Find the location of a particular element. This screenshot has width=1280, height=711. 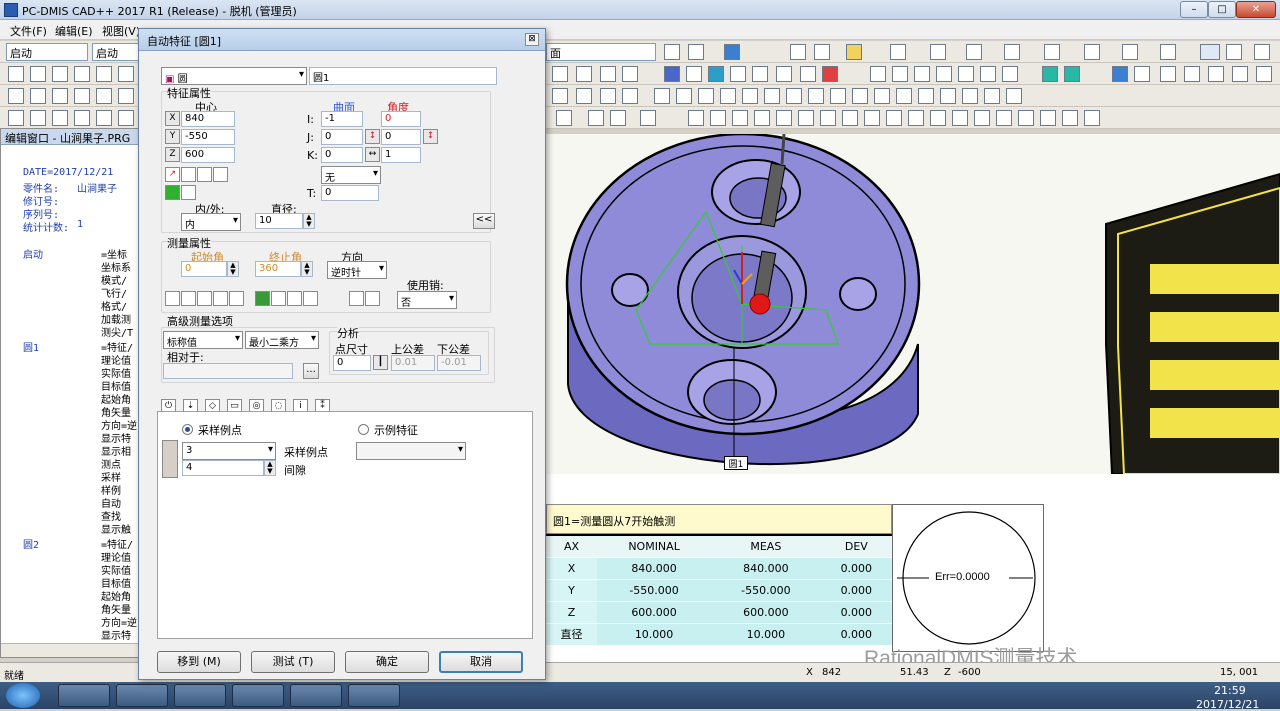

text-a-icon is located at coordinates (648, 118).